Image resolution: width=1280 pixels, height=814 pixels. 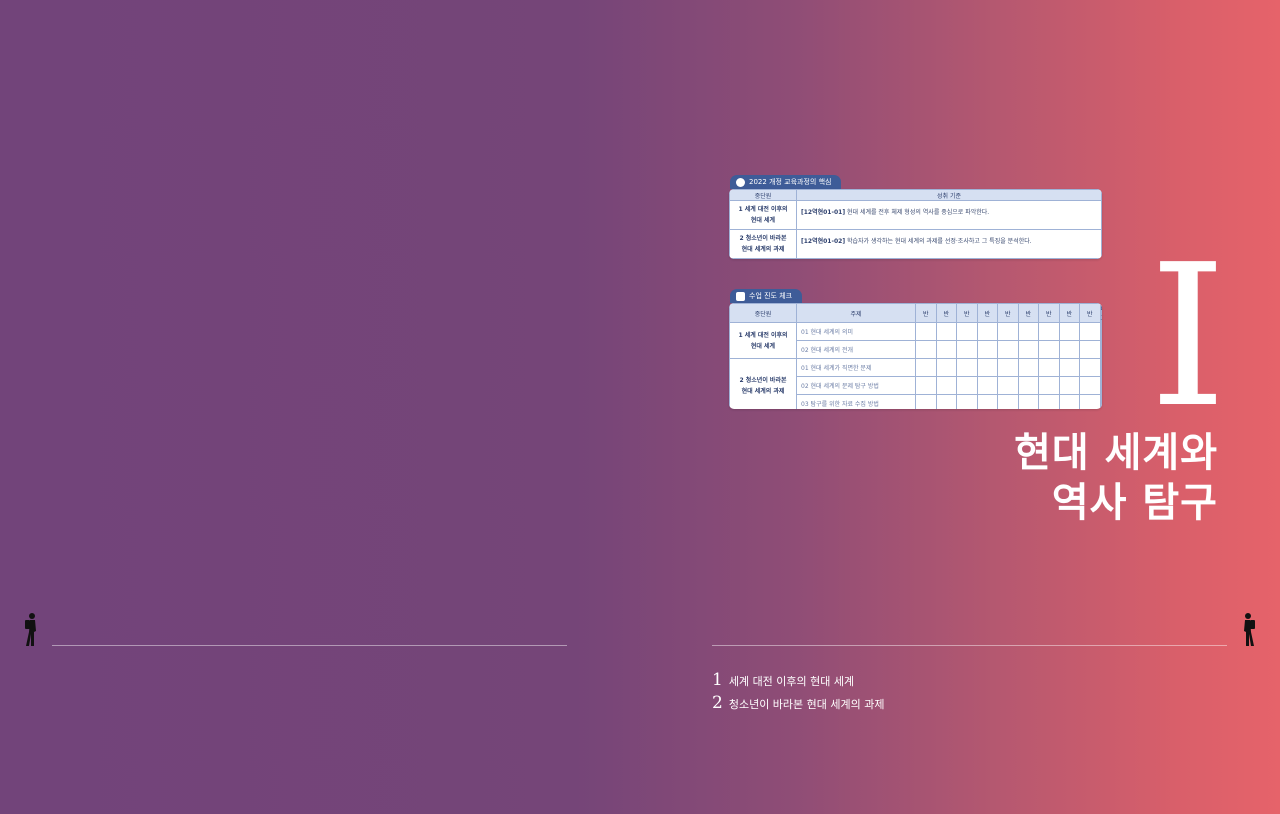 I want to click on column-header: 성취 기준, so click(x=949, y=195).